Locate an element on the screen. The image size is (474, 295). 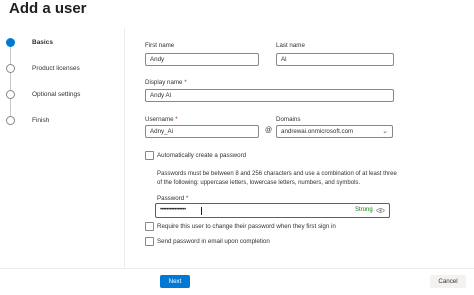
display-name-label: Display name * is located at coordinates (166, 83).